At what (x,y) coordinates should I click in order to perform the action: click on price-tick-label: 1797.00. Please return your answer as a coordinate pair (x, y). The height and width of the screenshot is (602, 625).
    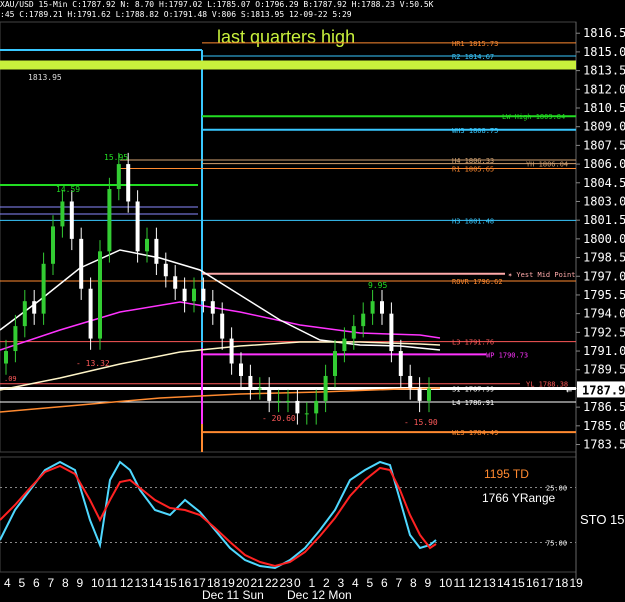
    Looking at the image, I should click on (604, 276).